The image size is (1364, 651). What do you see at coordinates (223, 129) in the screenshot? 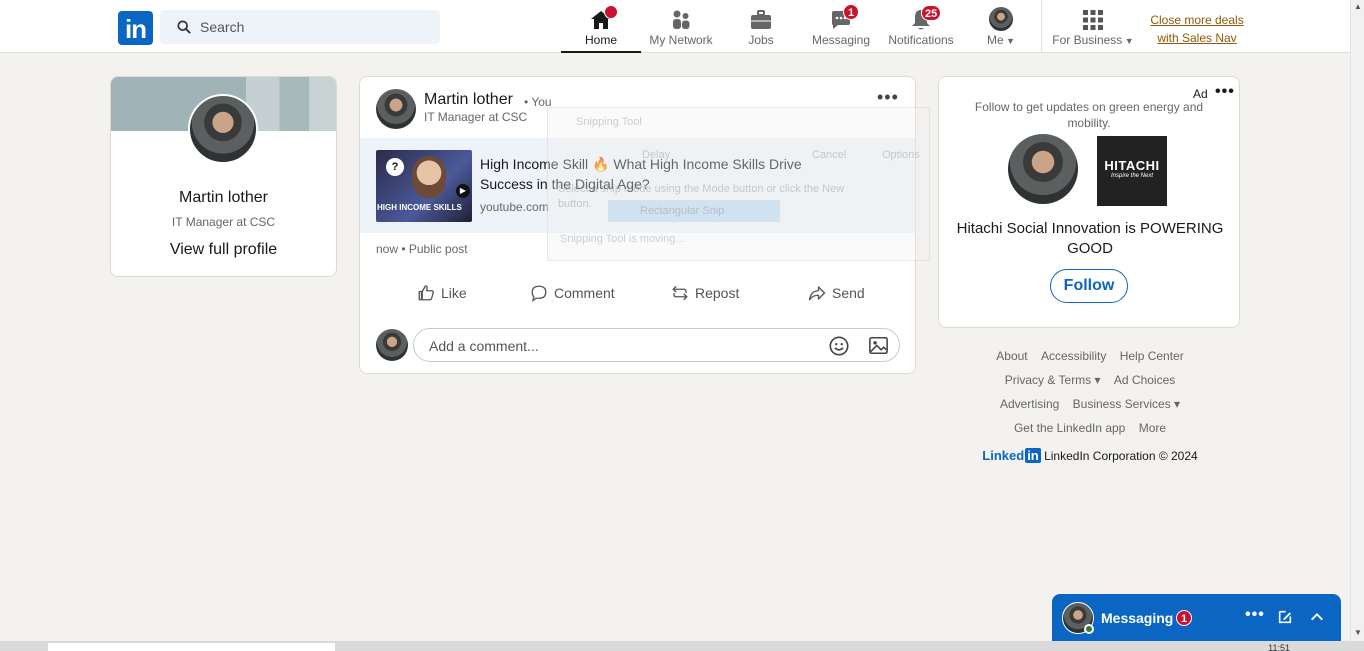
I see `profile-avatar` at bounding box center [223, 129].